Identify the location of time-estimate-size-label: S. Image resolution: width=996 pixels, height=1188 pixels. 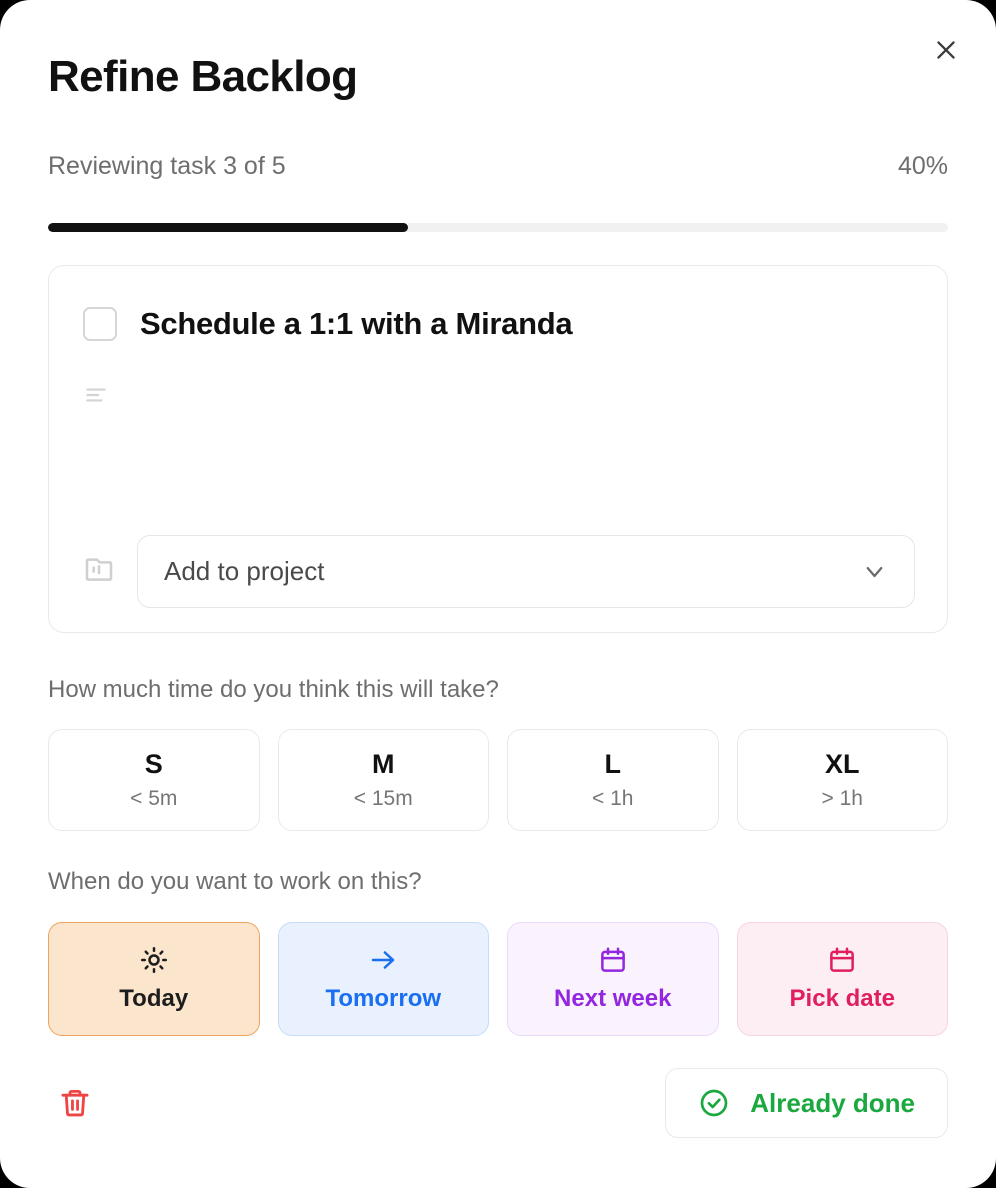
(153, 764).